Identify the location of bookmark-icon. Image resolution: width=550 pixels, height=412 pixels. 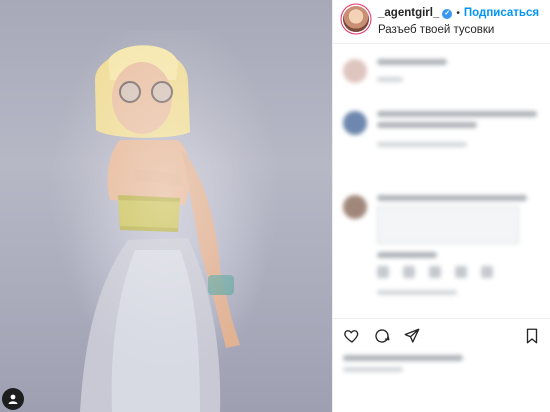
(532, 336).